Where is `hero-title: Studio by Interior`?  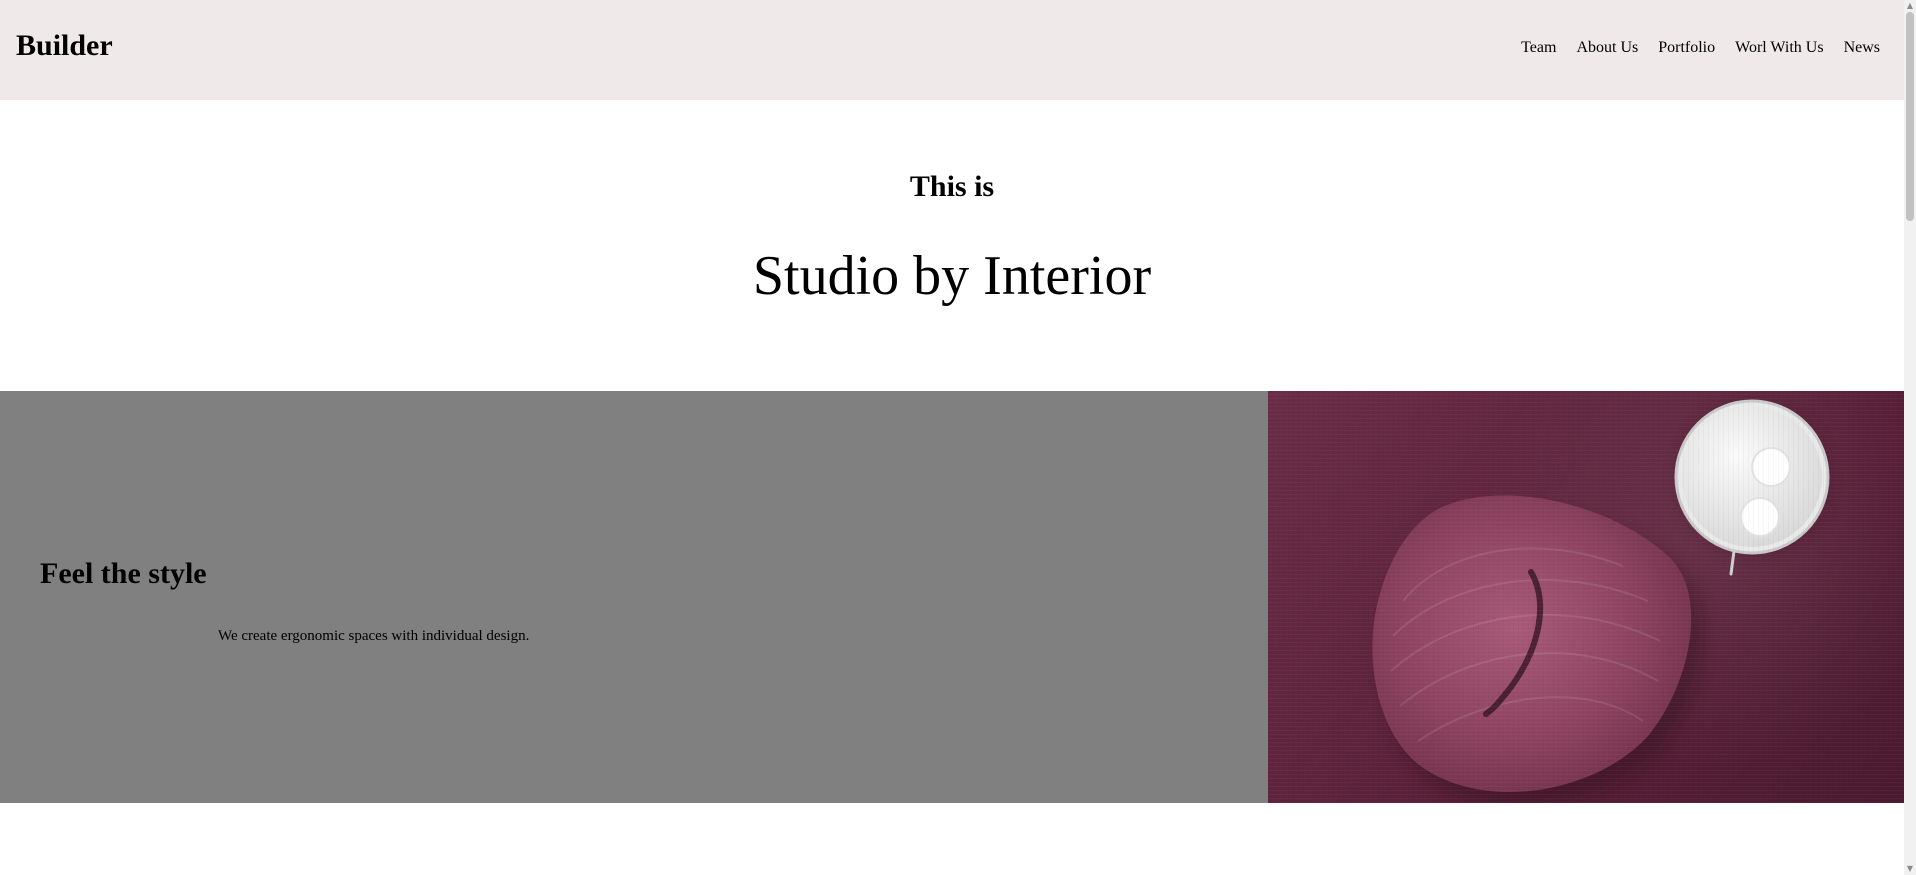 hero-title: Studio by Interior is located at coordinates (952, 275).